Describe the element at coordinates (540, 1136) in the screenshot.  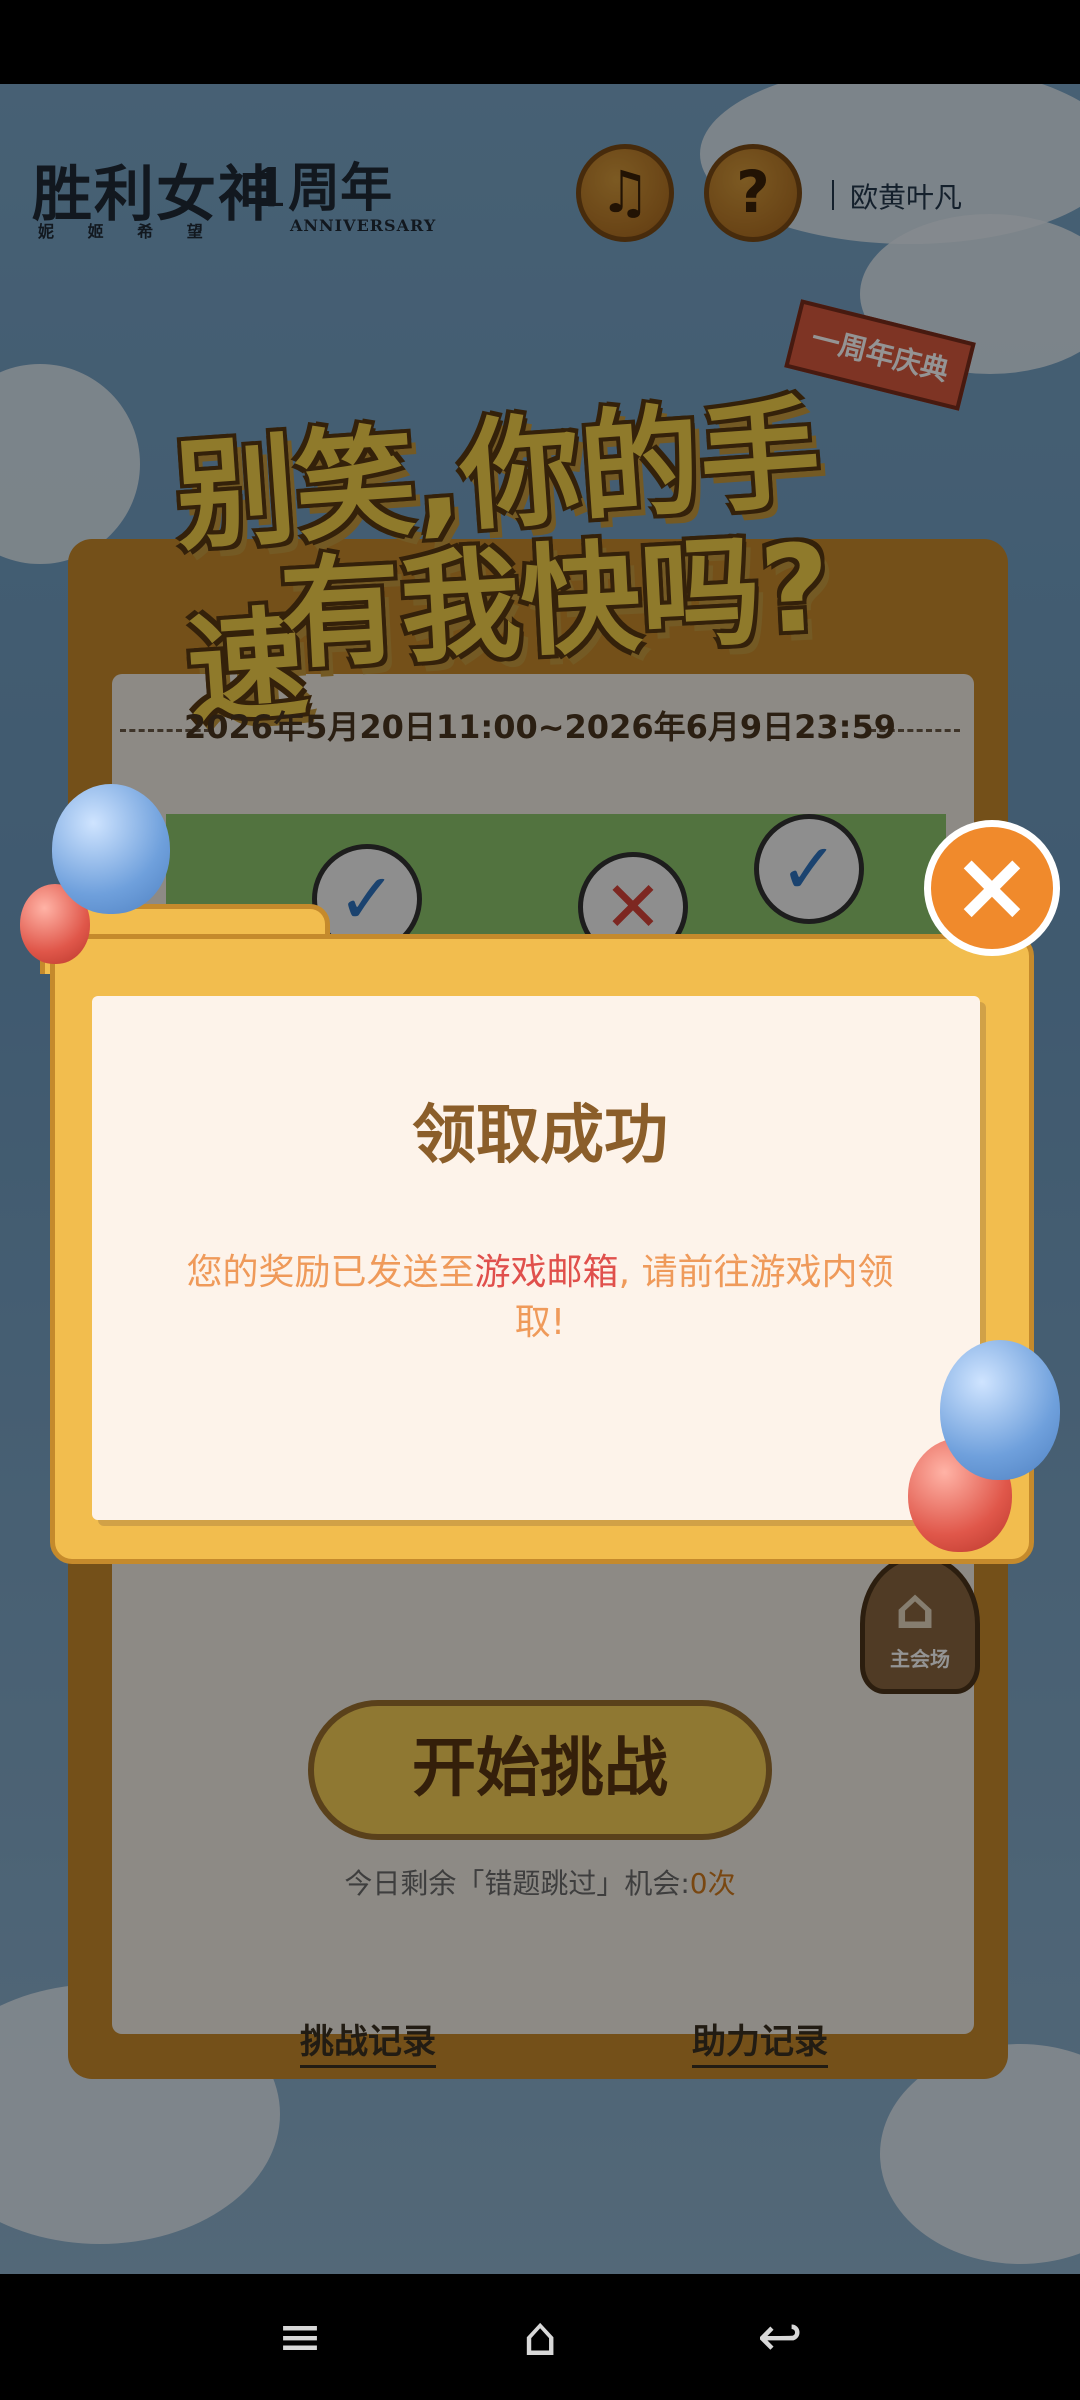
I see `modal-title: 领取成功` at that location.